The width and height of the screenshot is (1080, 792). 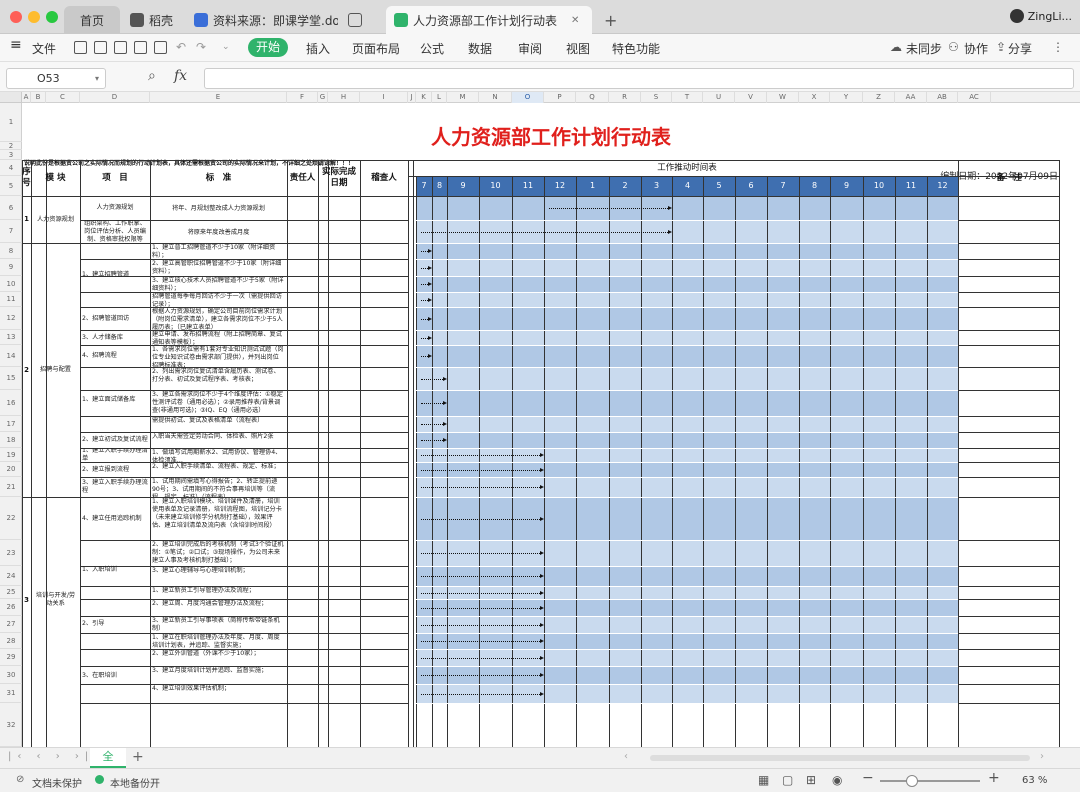 I want to click on standard-cell: 3、建立心理辅导与心理培训机制；, so click(x=218, y=576).